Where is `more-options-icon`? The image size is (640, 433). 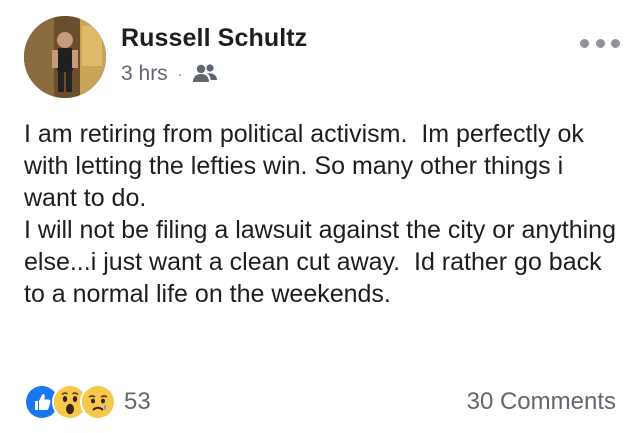 more-options-icon is located at coordinates (600, 43).